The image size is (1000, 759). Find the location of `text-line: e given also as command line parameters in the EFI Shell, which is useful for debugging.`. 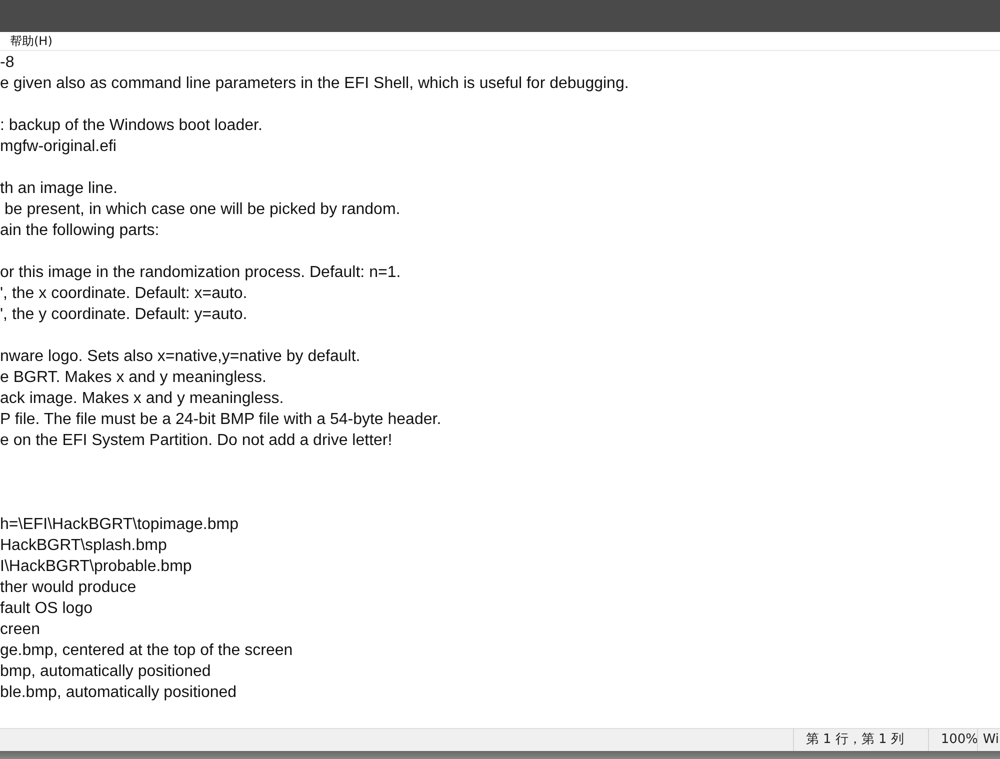

text-line: e given also as command line parameters in the EFI Shell, which is useful for debugging. is located at coordinates (314, 84).